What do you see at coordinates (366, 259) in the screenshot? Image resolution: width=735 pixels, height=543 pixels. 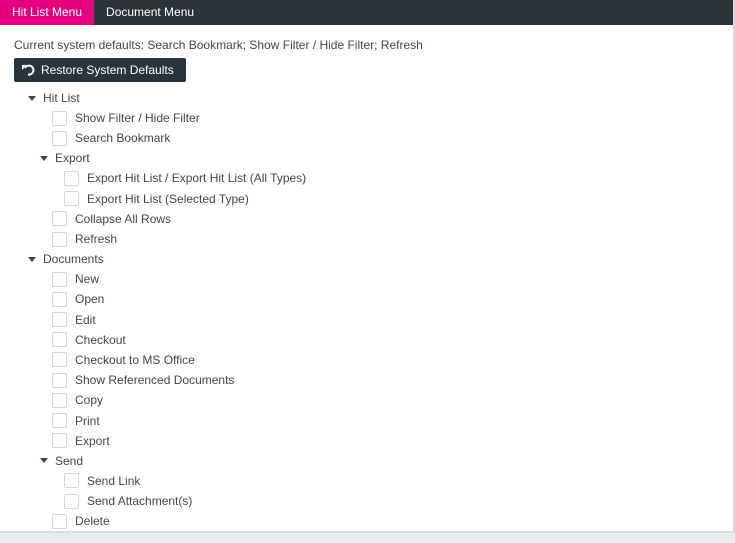 I see `group-documents: Documents` at bounding box center [366, 259].